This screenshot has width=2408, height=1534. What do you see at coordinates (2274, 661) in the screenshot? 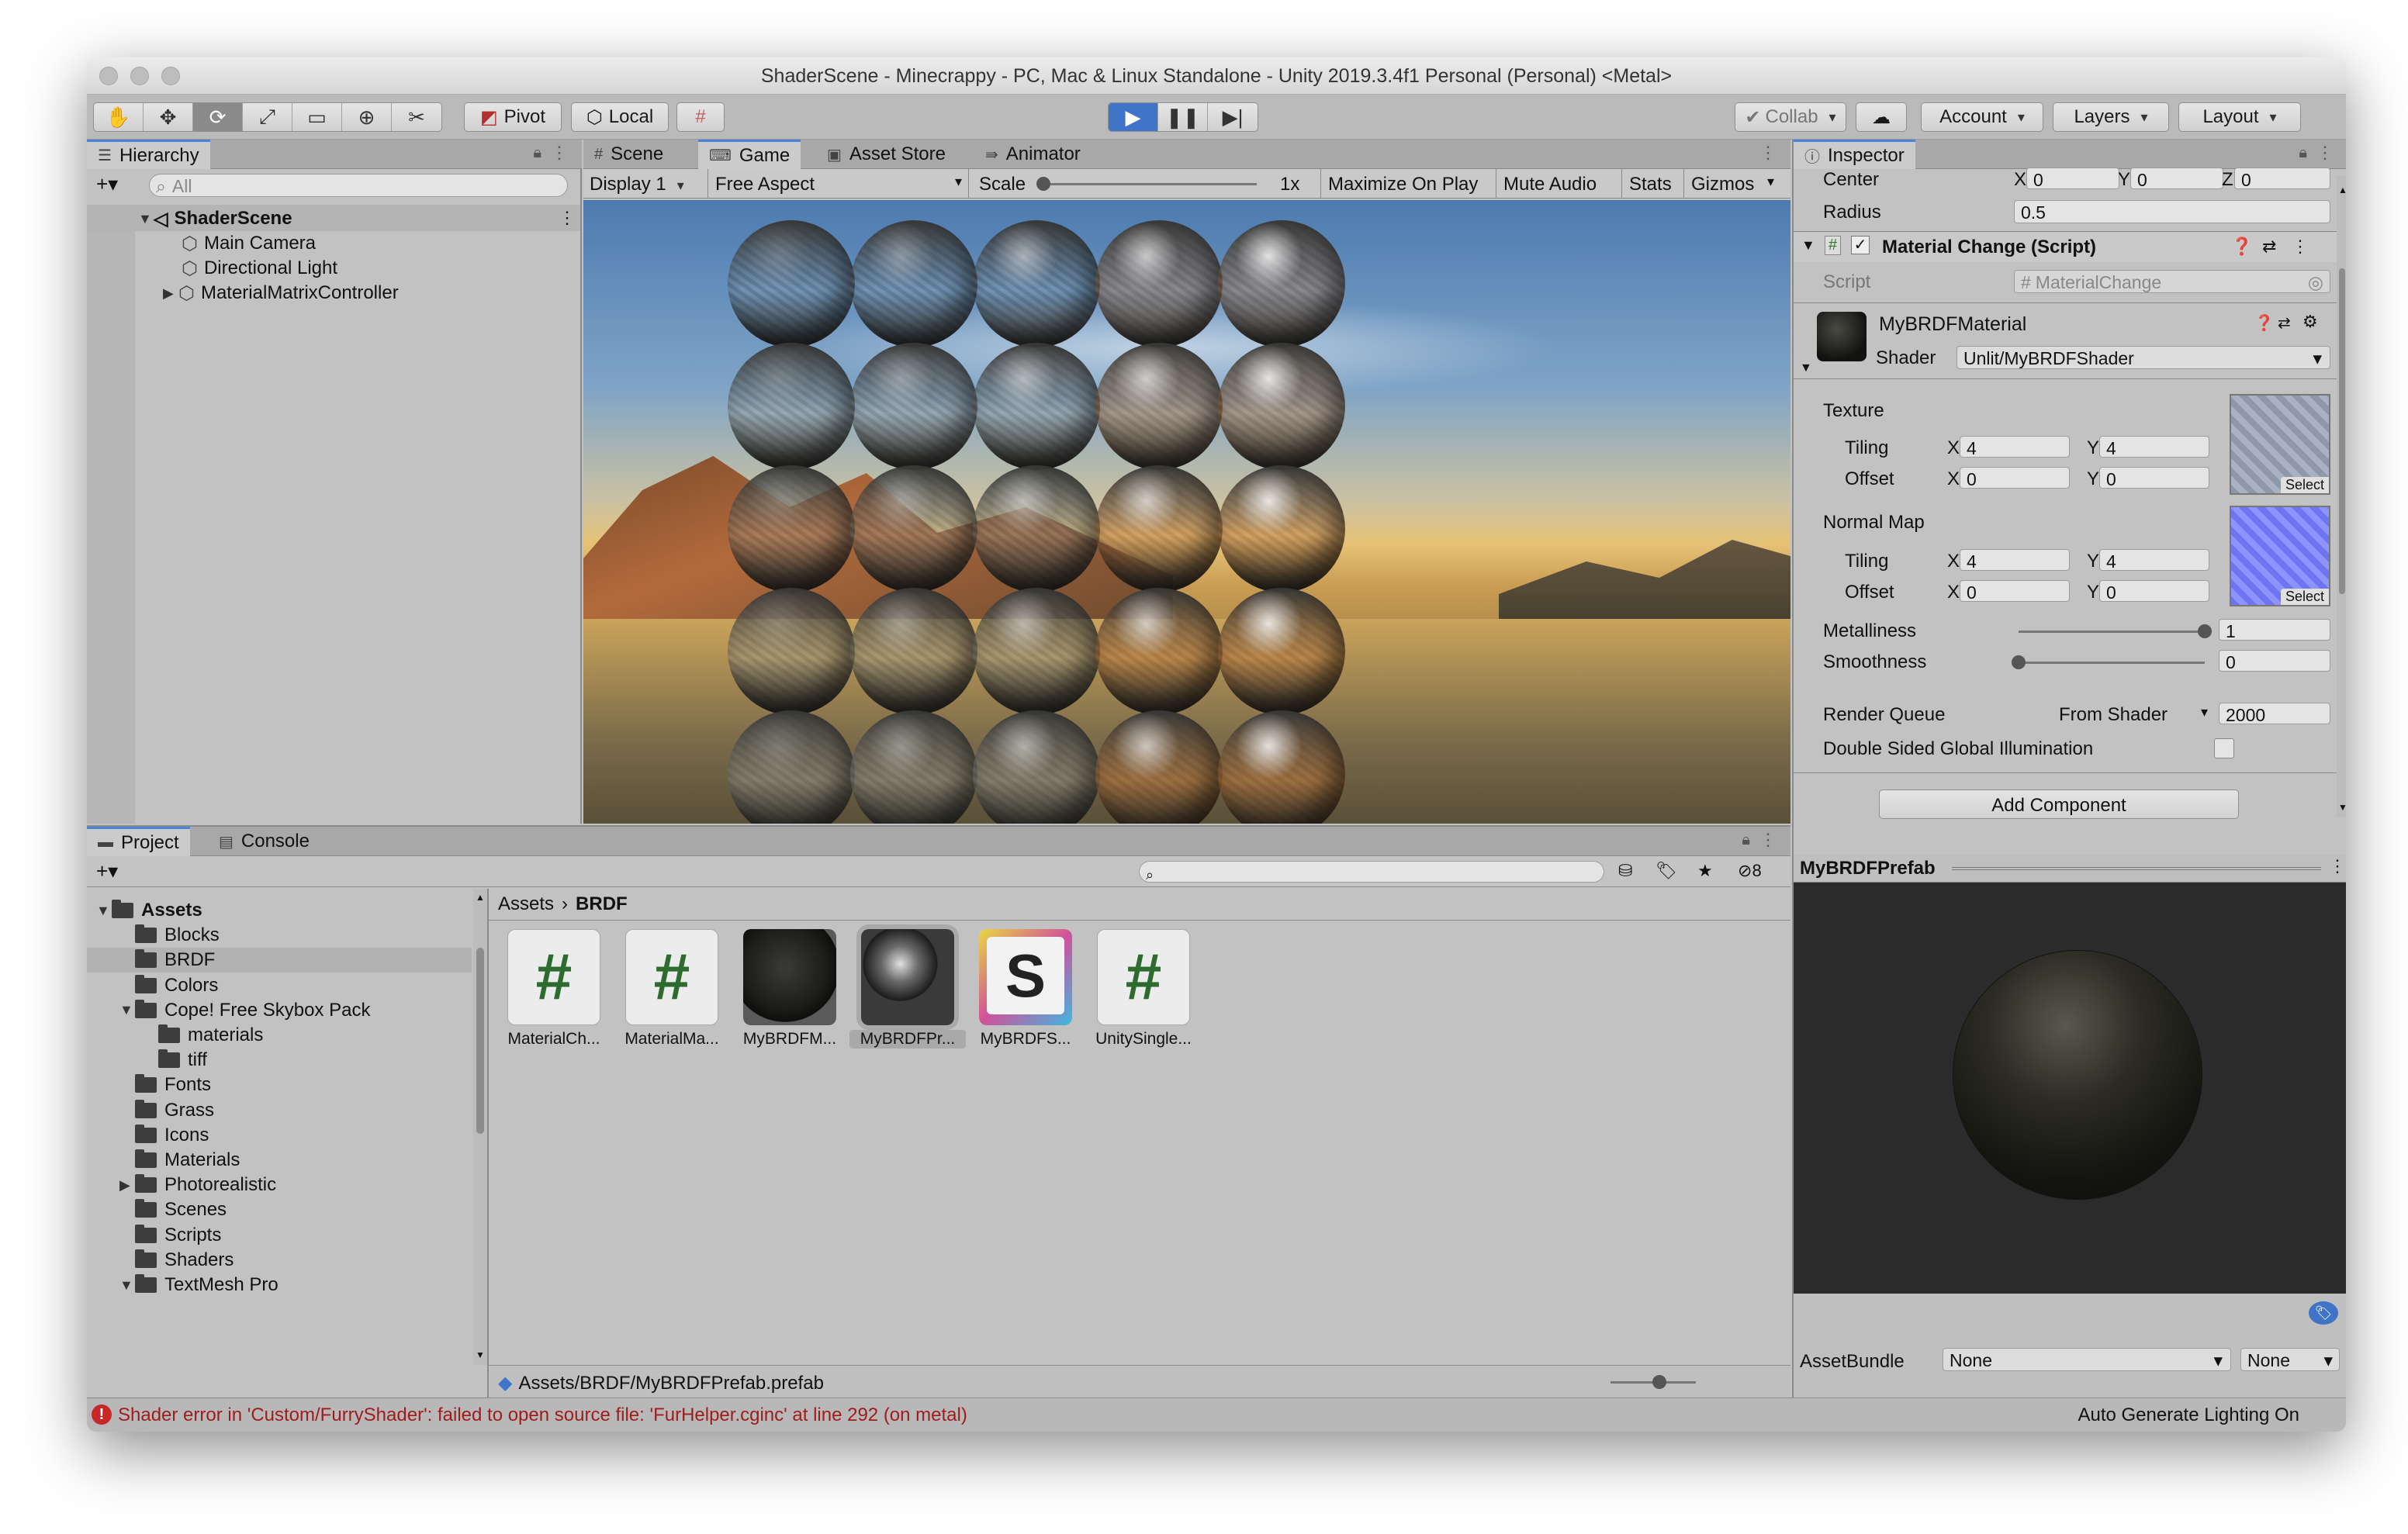
I see `smoothness-field: 0` at bounding box center [2274, 661].